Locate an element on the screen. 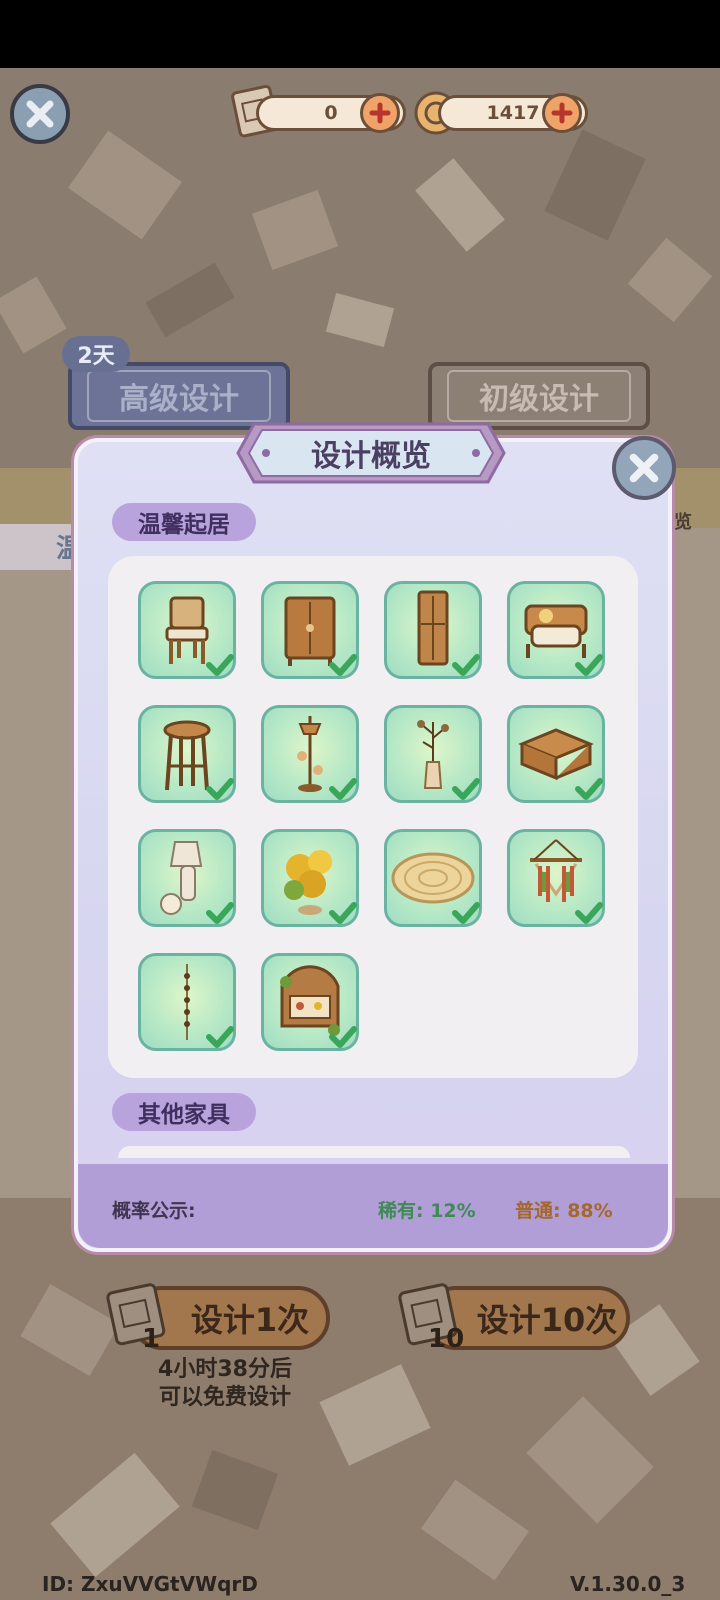  modal-title: 设计概览 is located at coordinates (371, 456).